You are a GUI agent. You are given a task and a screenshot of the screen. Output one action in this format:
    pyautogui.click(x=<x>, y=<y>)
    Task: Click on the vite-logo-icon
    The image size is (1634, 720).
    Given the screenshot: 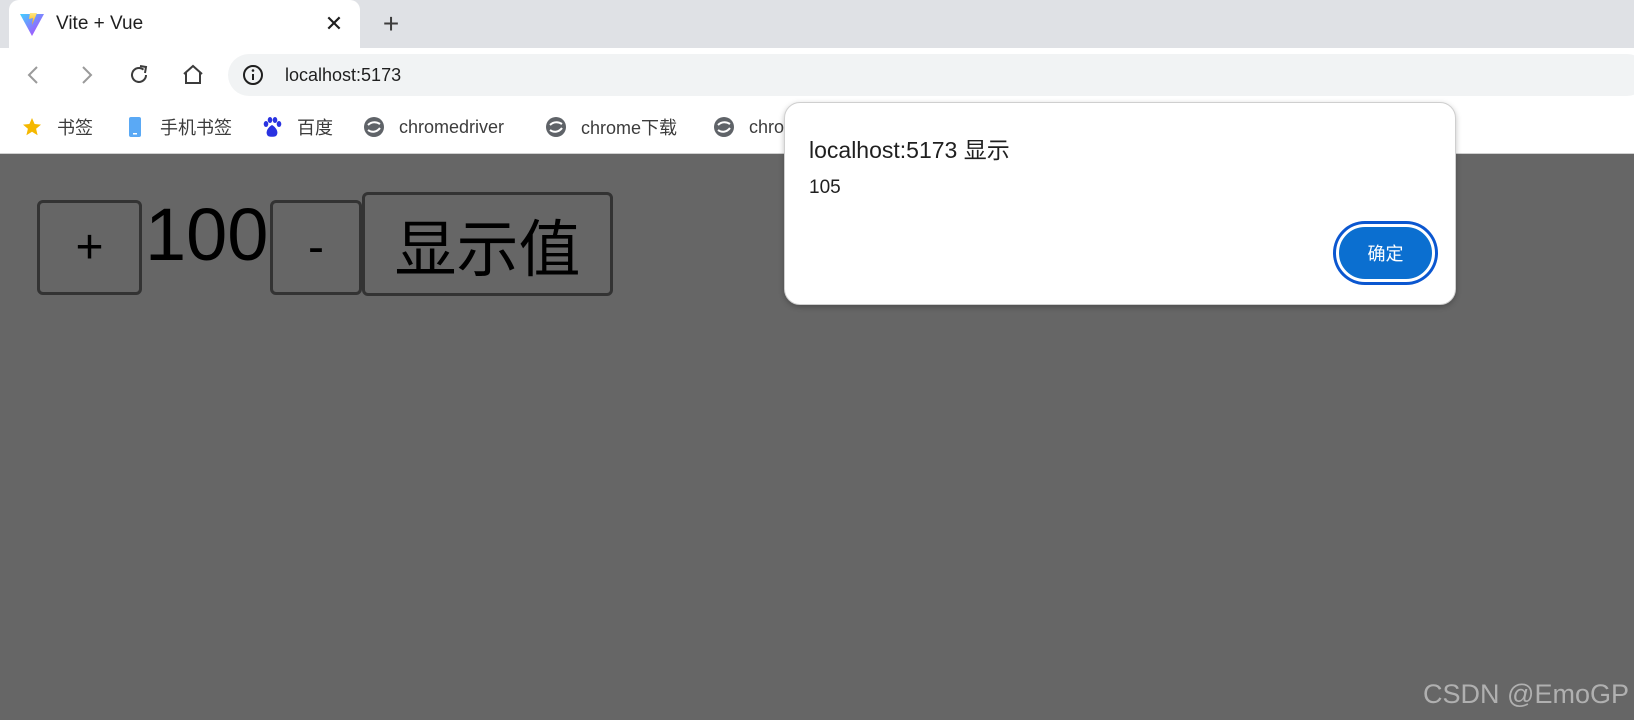 What is the action you would take?
    pyautogui.click(x=32, y=24)
    